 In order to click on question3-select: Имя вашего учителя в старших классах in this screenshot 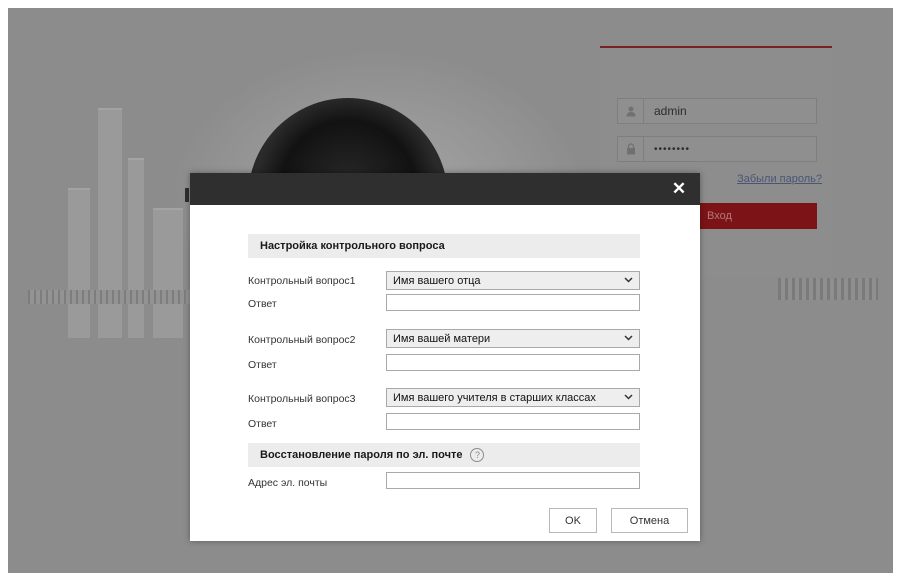, I will do `click(513, 397)`.